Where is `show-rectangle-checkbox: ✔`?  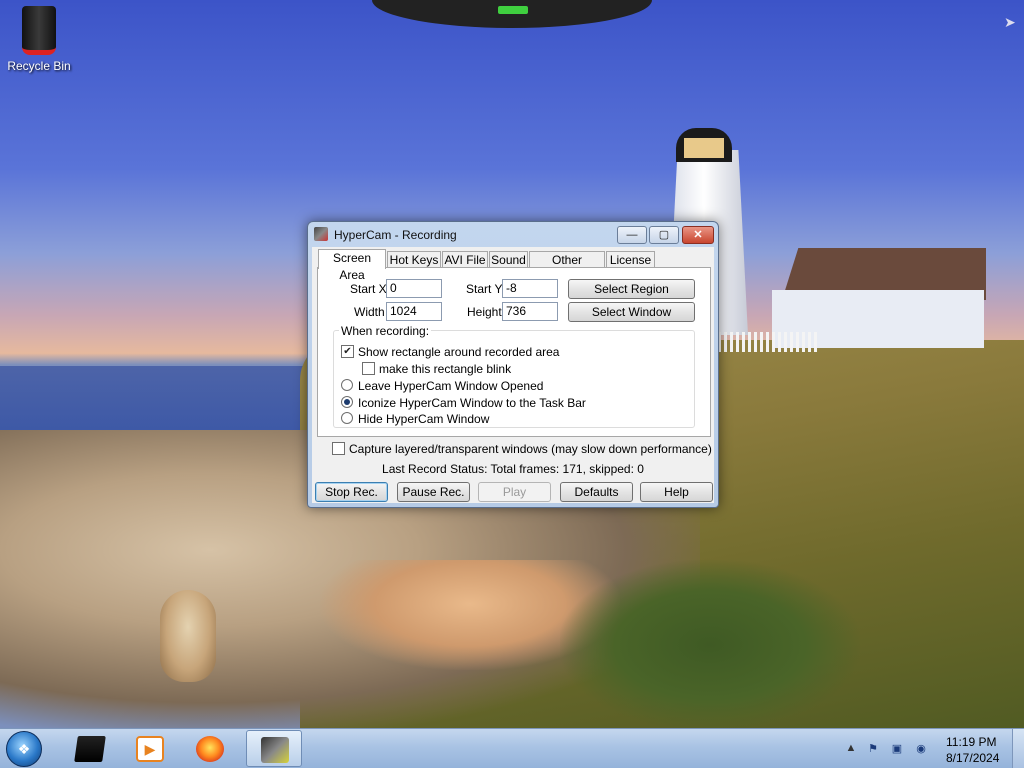 show-rectangle-checkbox: ✔ is located at coordinates (347, 351).